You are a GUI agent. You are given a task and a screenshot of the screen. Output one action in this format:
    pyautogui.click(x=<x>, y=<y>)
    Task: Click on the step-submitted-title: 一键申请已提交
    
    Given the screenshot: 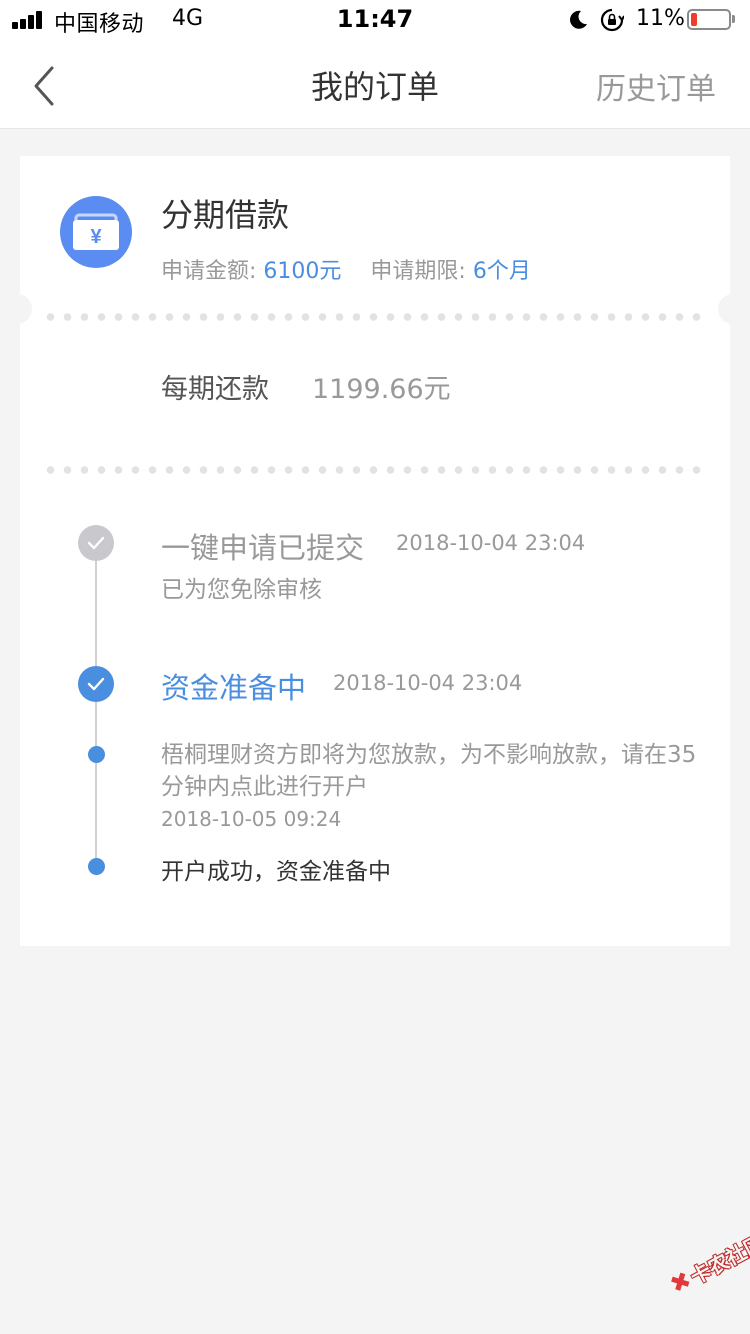 What is the action you would take?
    pyautogui.click(x=263, y=548)
    